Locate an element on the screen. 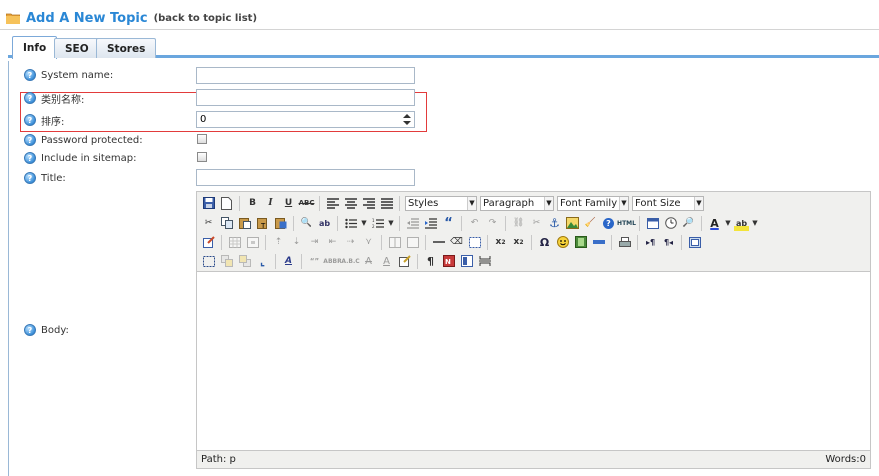 This screenshot has width=879, height=476. underline-icon: U is located at coordinates (288, 203).